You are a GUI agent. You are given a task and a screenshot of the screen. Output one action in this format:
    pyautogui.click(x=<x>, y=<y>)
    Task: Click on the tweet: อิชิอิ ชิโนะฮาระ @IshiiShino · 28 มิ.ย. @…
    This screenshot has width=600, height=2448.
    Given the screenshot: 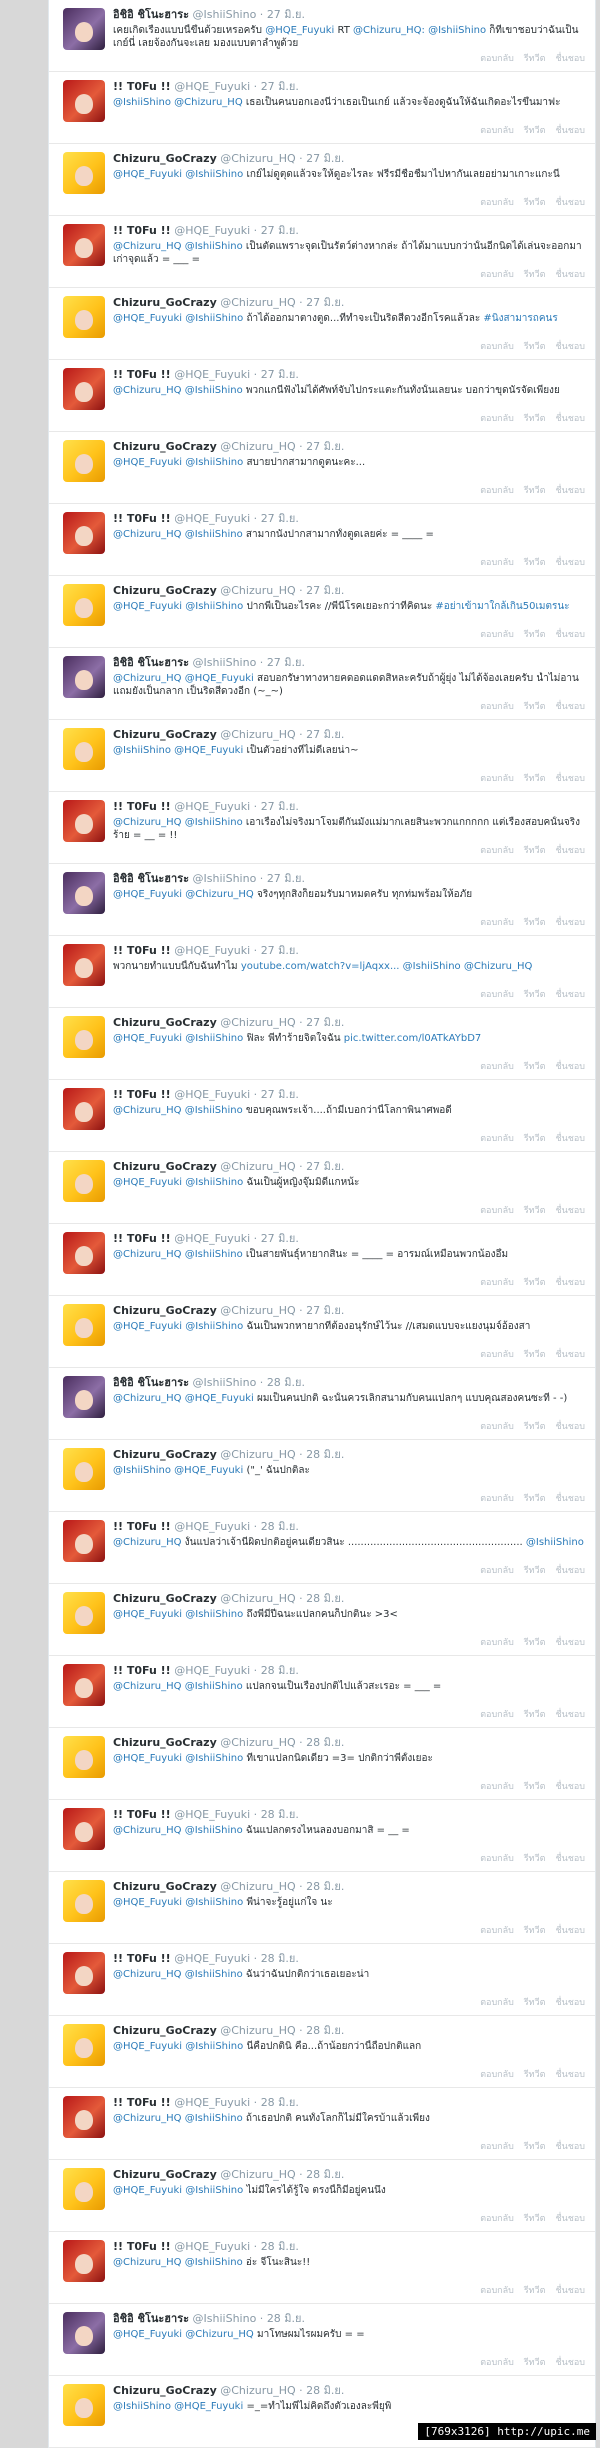 What is the action you would take?
    pyautogui.click(x=322, y=2340)
    